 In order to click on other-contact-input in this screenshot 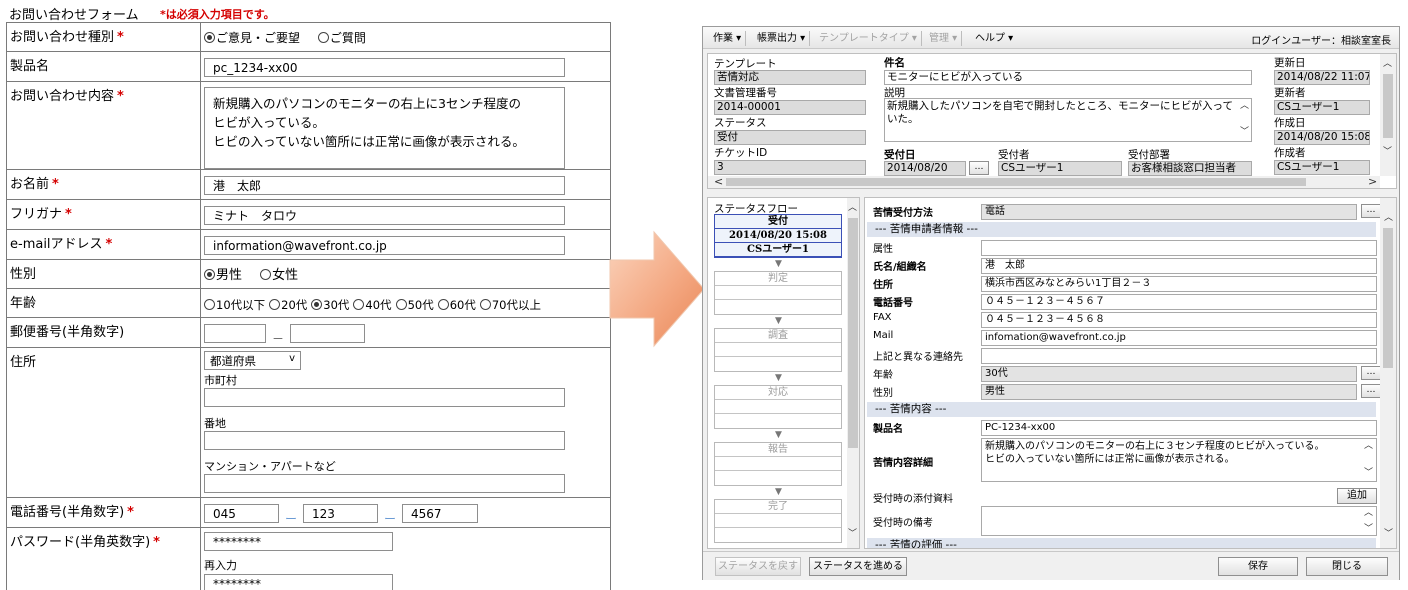, I will do `click(1179, 356)`.